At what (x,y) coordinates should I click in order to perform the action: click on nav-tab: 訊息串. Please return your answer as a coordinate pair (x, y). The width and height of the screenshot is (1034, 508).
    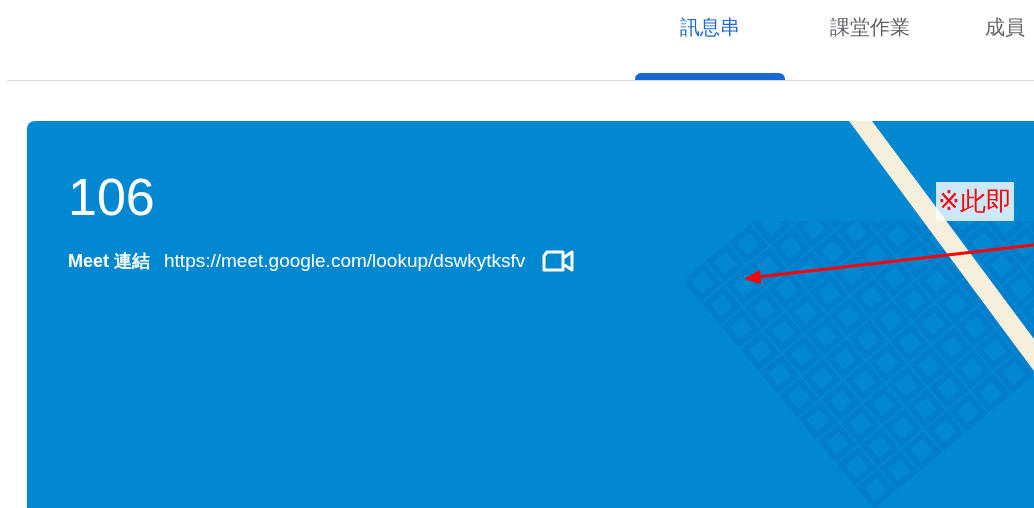
    Looking at the image, I should click on (710, 40).